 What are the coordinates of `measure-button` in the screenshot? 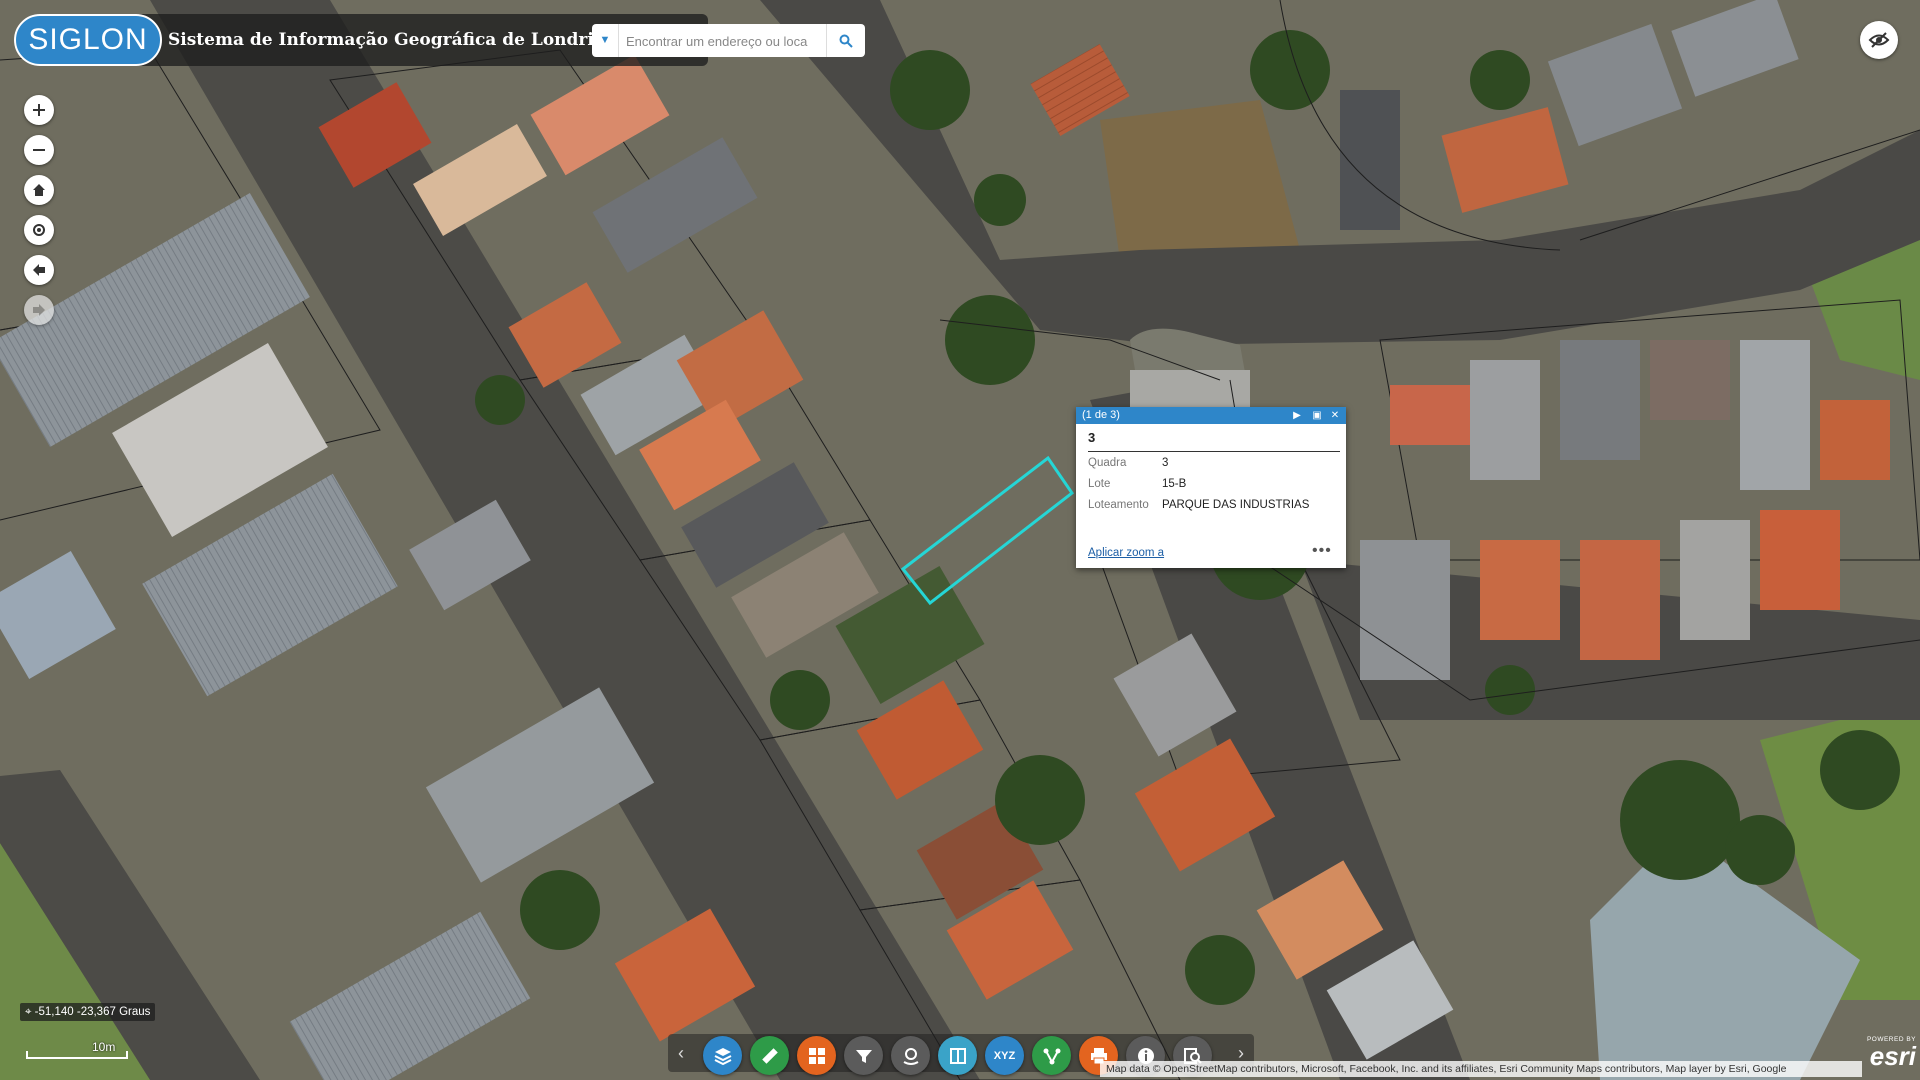 It's located at (769, 1055).